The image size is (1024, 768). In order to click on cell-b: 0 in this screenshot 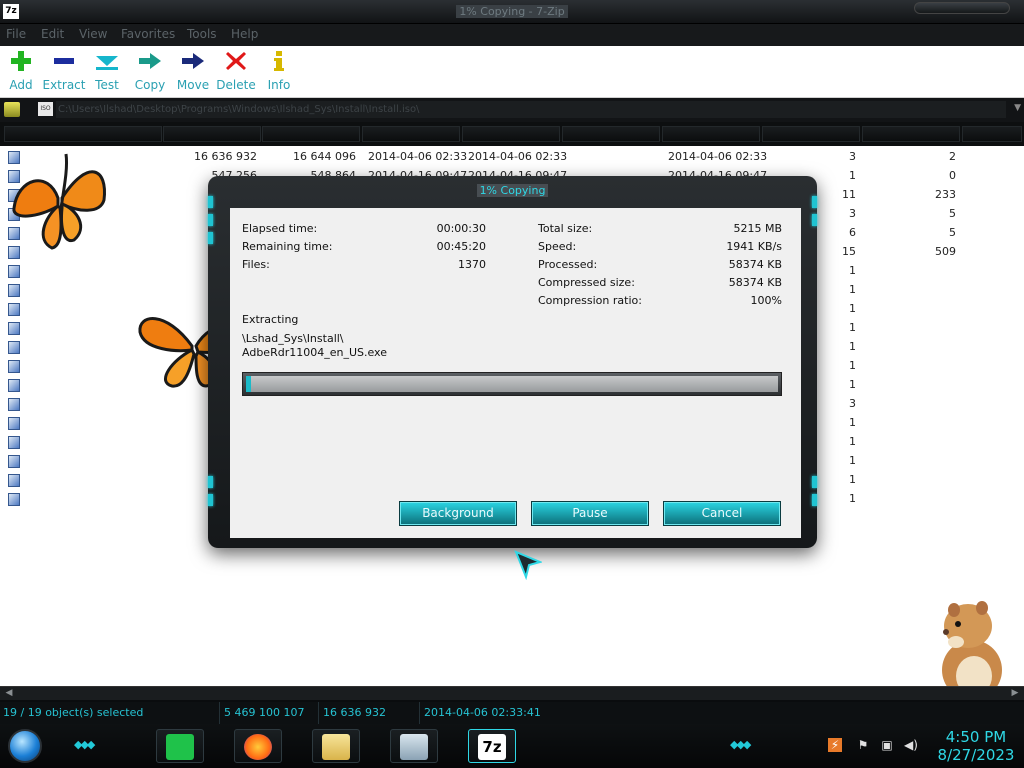, I will do `click(952, 175)`.